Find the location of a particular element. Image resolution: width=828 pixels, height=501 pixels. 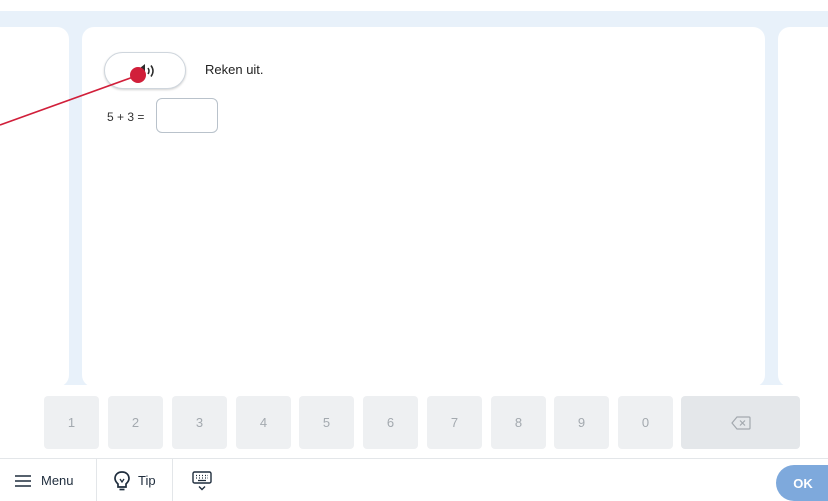

lightbulb-icon is located at coordinates (122, 480).